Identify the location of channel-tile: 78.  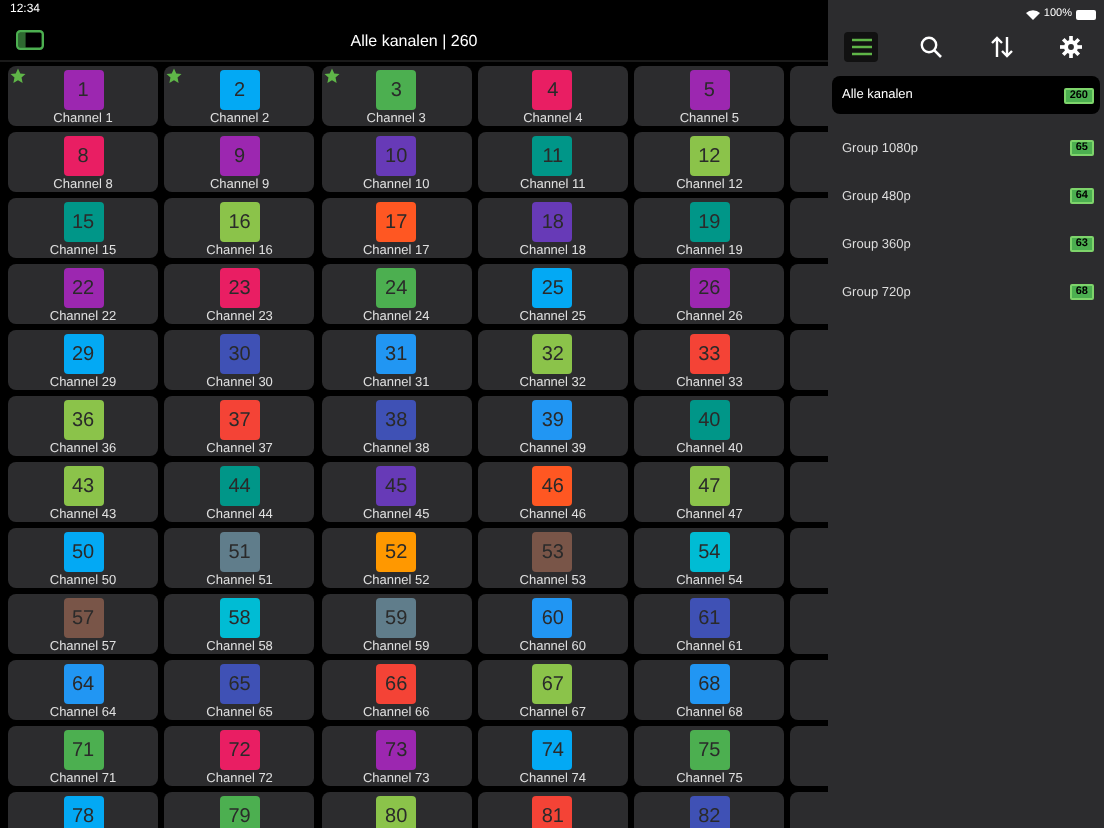
(83, 810).